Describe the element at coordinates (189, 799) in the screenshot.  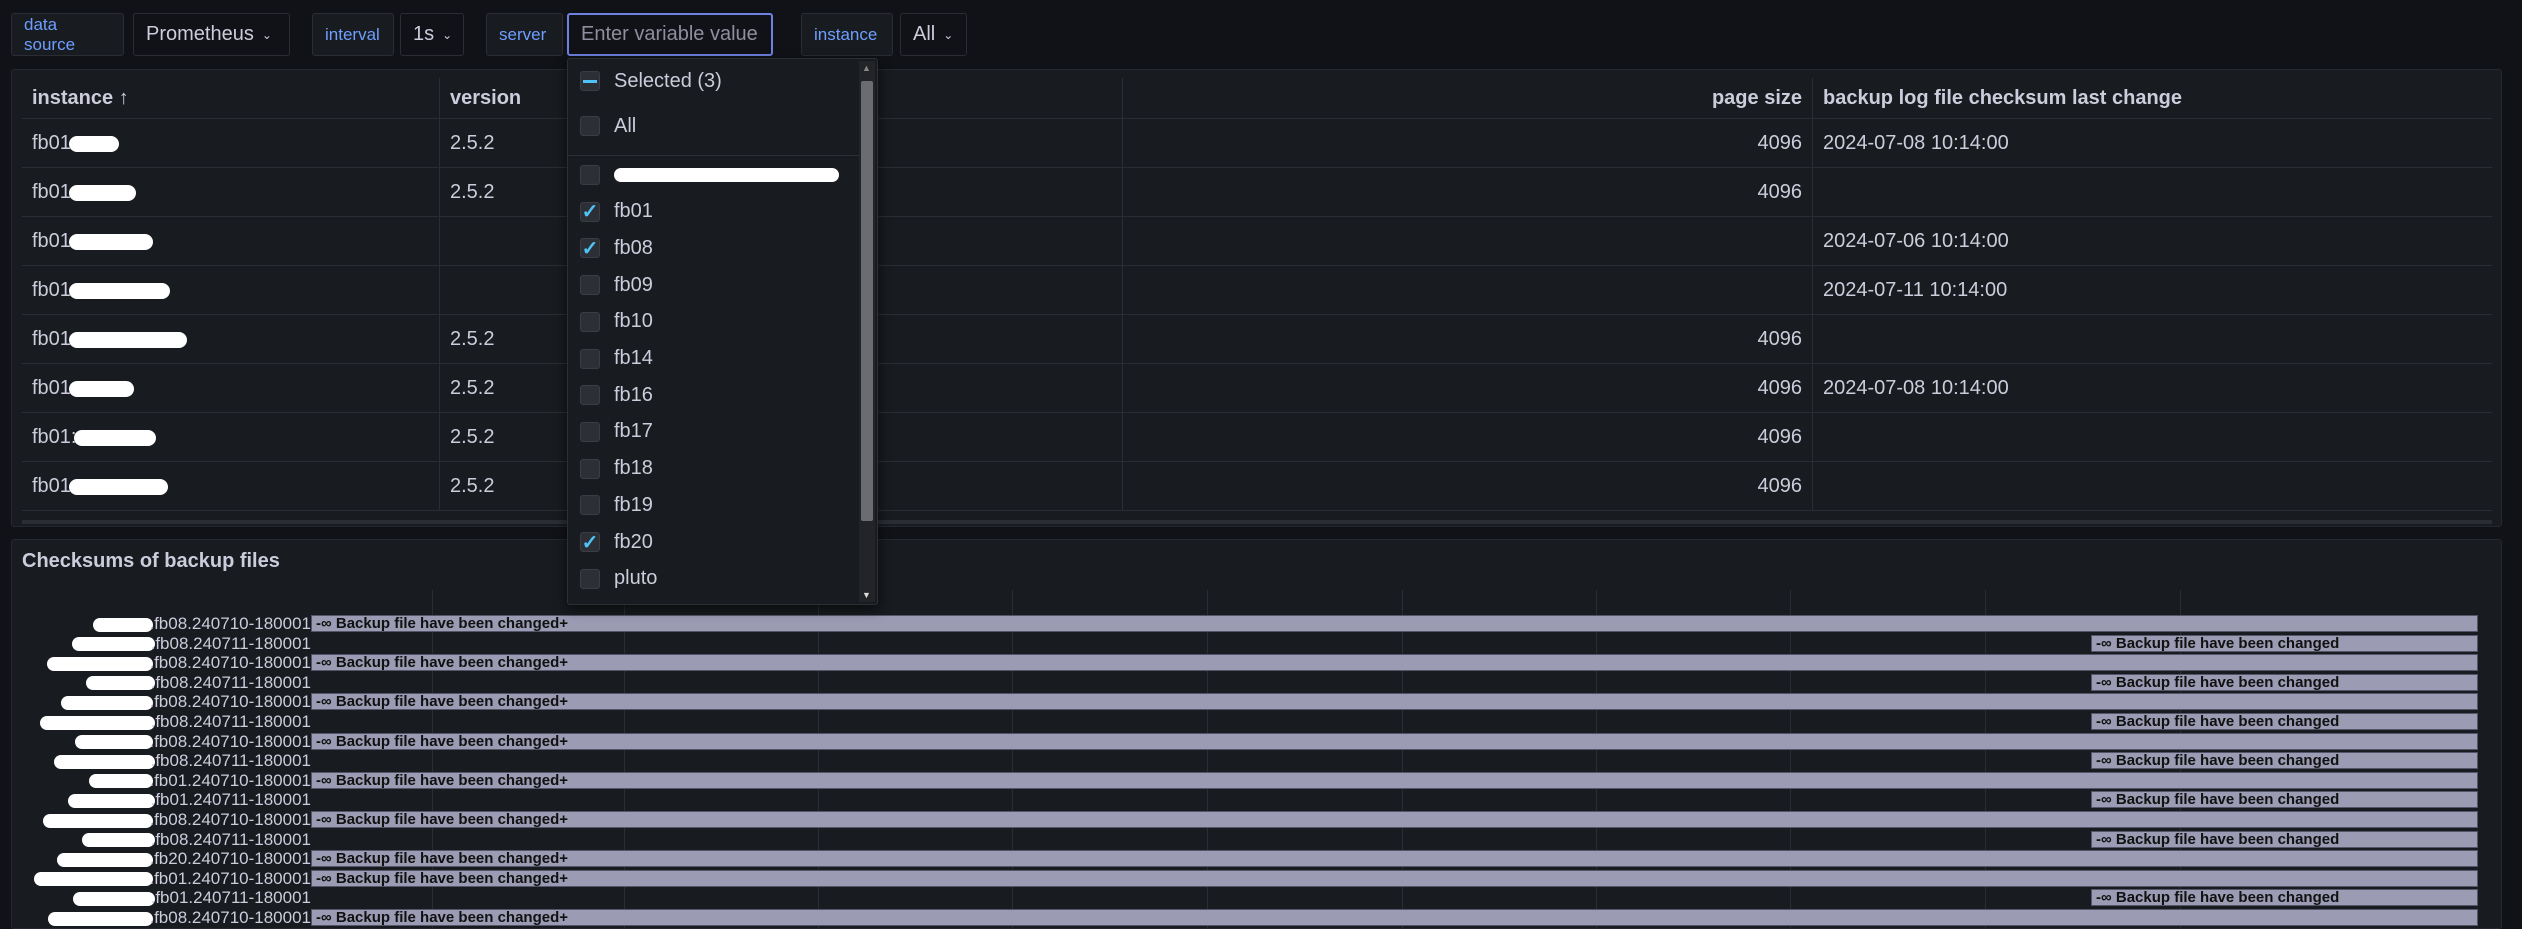
I see `row-label: .fb01.240711-180001` at that location.